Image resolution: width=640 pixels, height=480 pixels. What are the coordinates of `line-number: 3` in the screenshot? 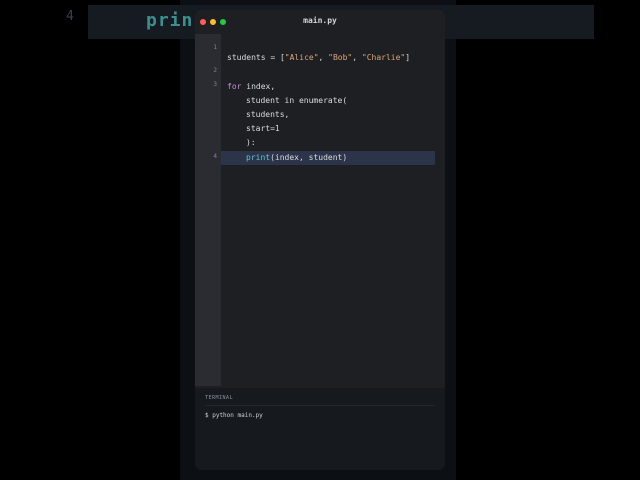 It's located at (215, 84).